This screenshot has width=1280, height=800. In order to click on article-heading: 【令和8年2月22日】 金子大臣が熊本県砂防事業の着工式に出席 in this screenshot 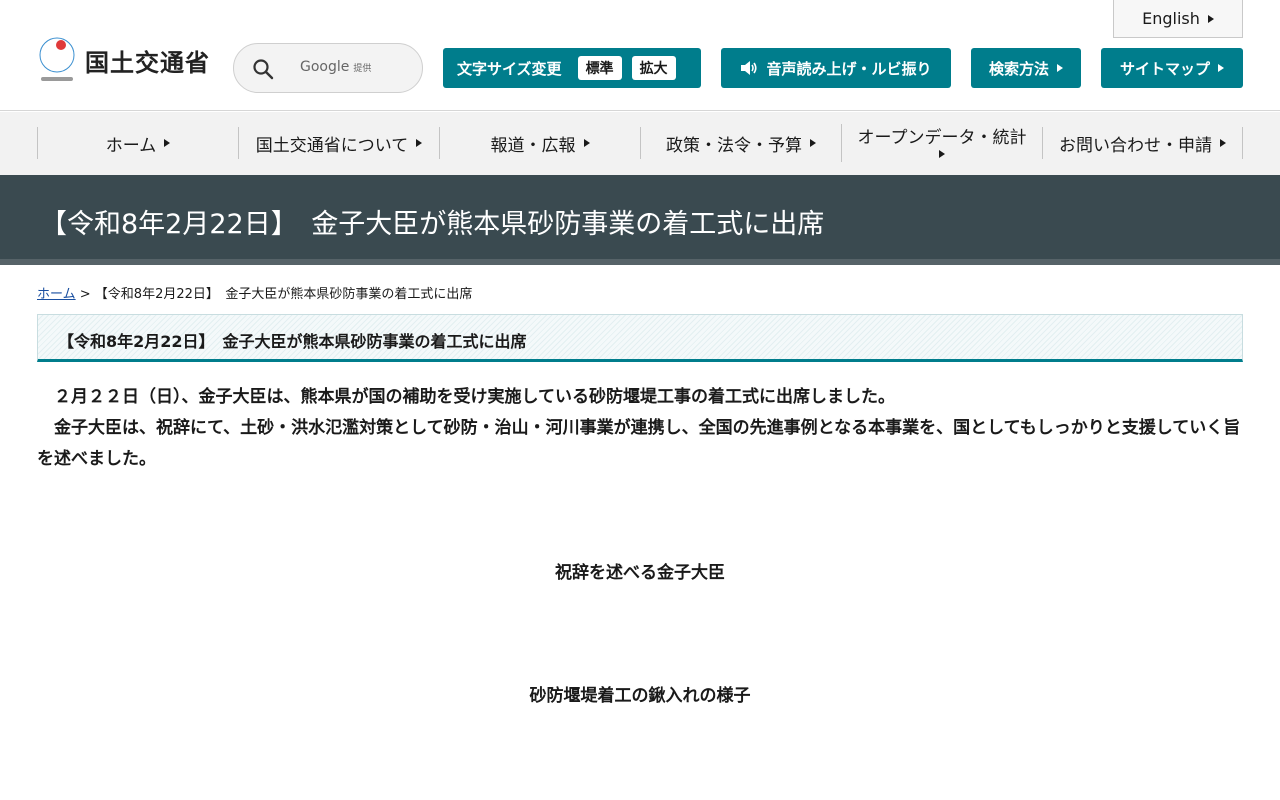, I will do `click(292, 341)`.